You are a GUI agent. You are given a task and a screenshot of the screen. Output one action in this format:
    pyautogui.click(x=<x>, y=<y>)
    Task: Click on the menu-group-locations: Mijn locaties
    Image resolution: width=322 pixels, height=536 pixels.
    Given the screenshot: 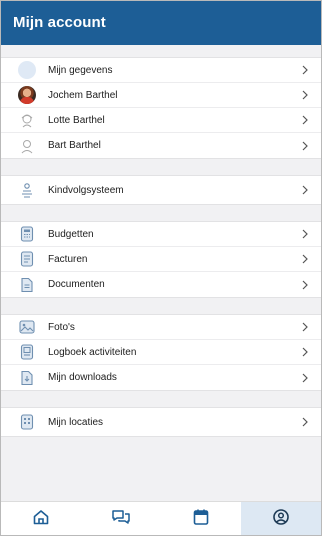 What is the action you would take?
    pyautogui.click(x=161, y=422)
    